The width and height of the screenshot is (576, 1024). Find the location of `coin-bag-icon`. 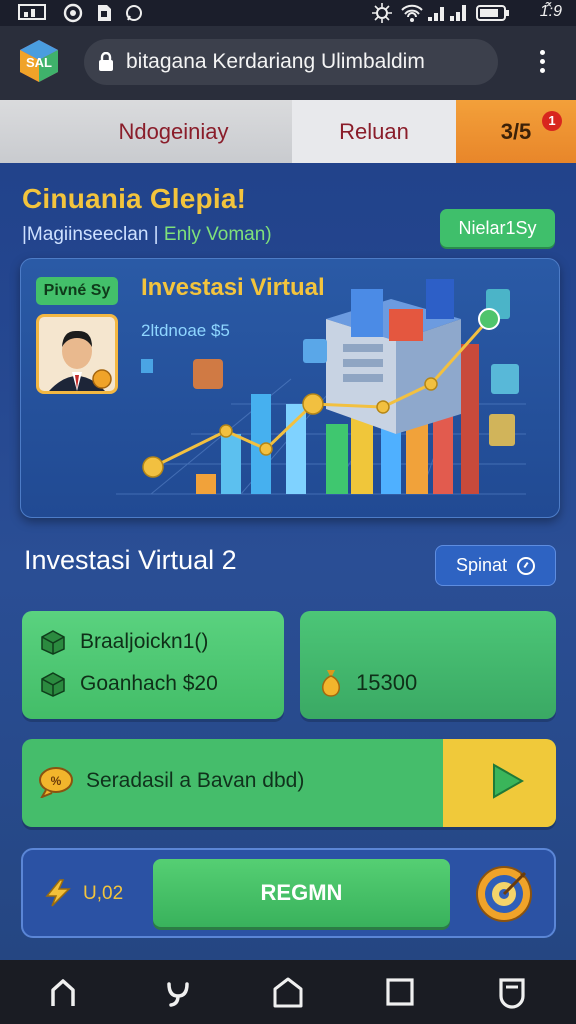

coin-bag-icon is located at coordinates (331, 683).